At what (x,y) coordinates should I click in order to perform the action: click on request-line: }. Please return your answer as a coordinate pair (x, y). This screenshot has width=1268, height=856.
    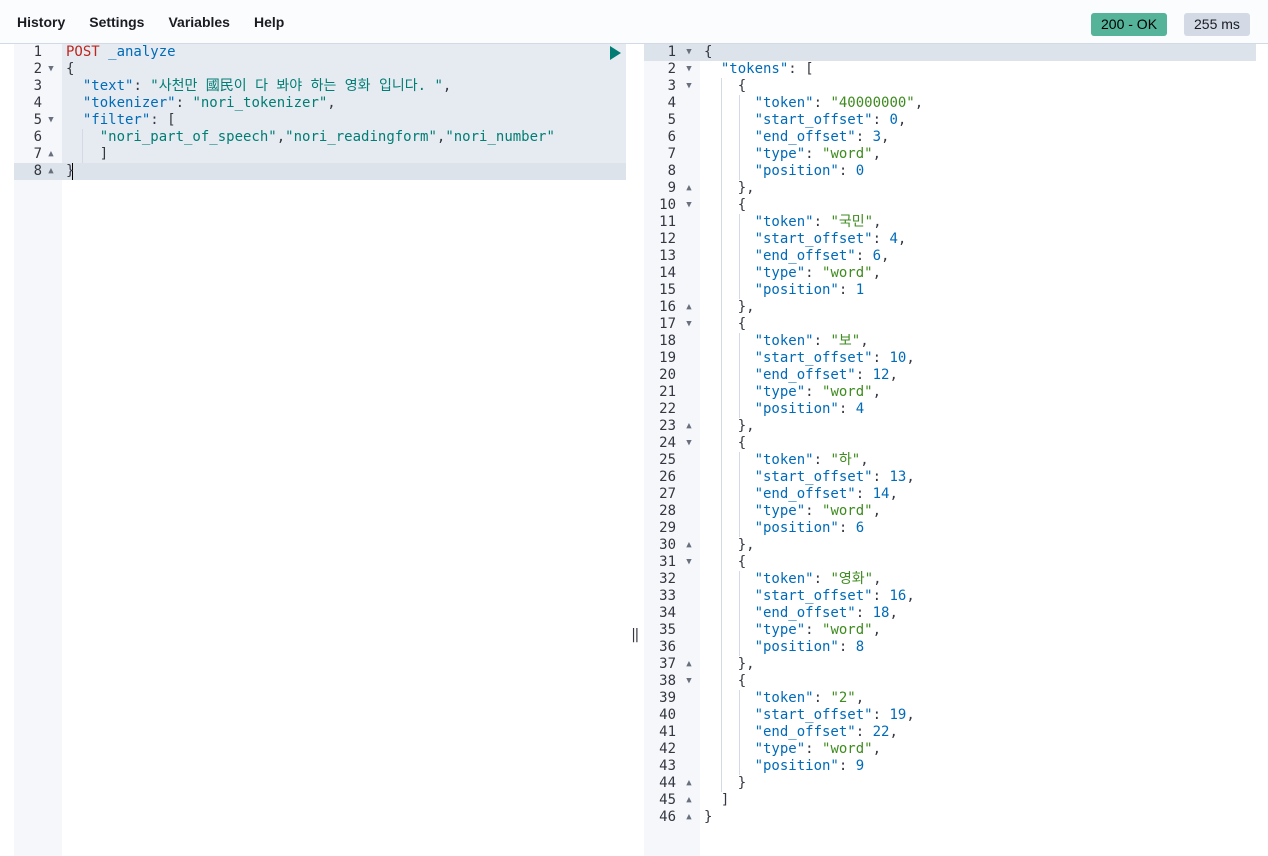
    Looking at the image, I should click on (70, 171).